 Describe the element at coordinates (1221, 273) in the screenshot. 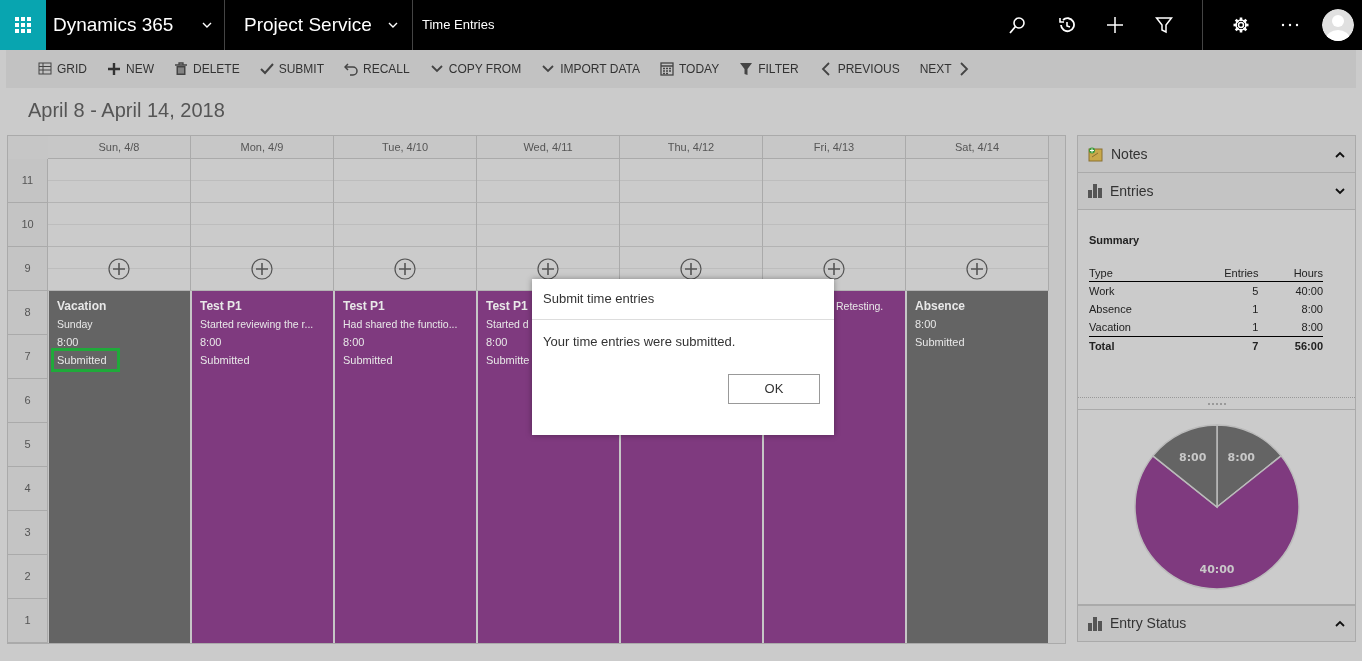

I see `column-header: Entries` at that location.